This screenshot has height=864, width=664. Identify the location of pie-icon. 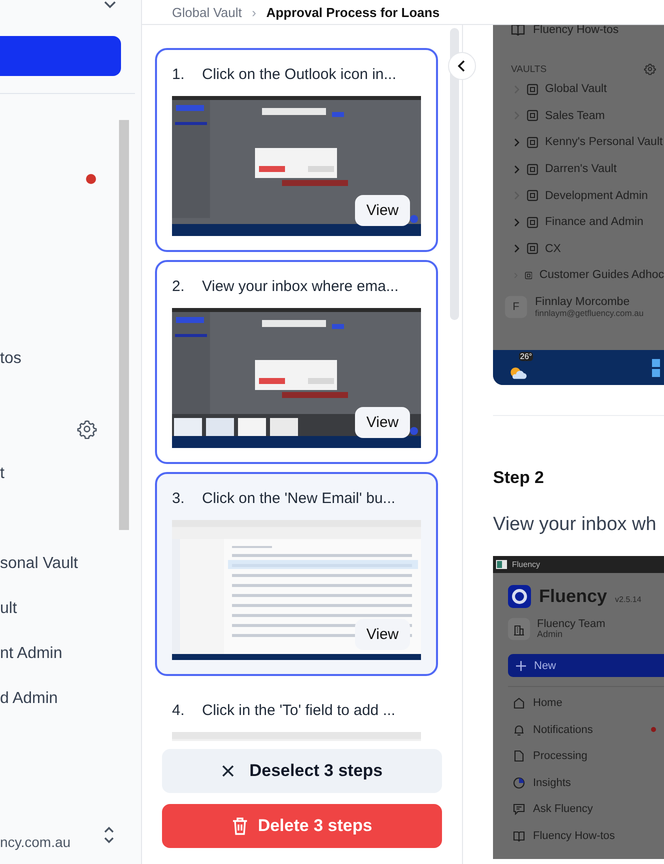
(519, 782).